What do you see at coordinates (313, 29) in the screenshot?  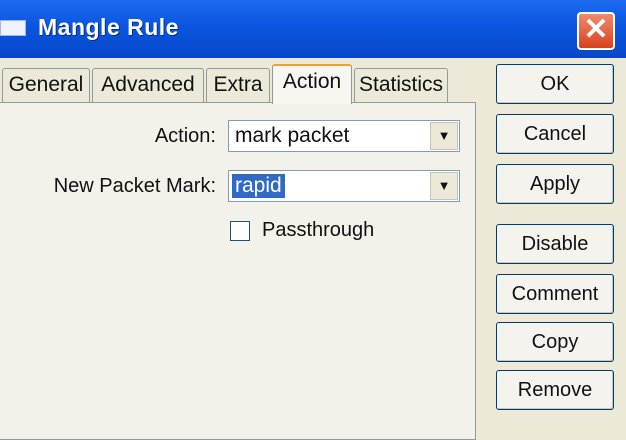 I see `title-bar: Mangle Rule ✕` at bounding box center [313, 29].